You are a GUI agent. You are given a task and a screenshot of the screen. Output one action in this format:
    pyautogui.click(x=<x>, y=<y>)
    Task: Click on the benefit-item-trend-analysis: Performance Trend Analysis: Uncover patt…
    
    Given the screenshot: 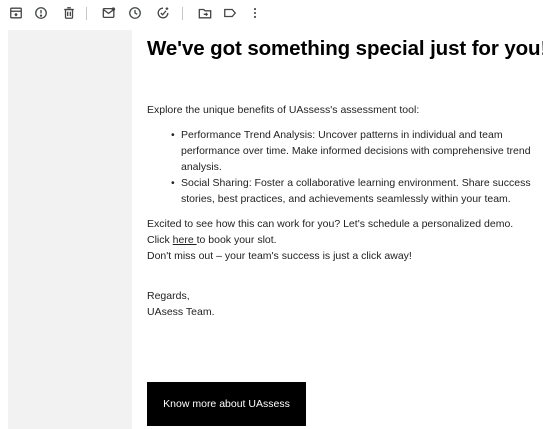 What is the action you would take?
    pyautogui.click(x=351, y=151)
    